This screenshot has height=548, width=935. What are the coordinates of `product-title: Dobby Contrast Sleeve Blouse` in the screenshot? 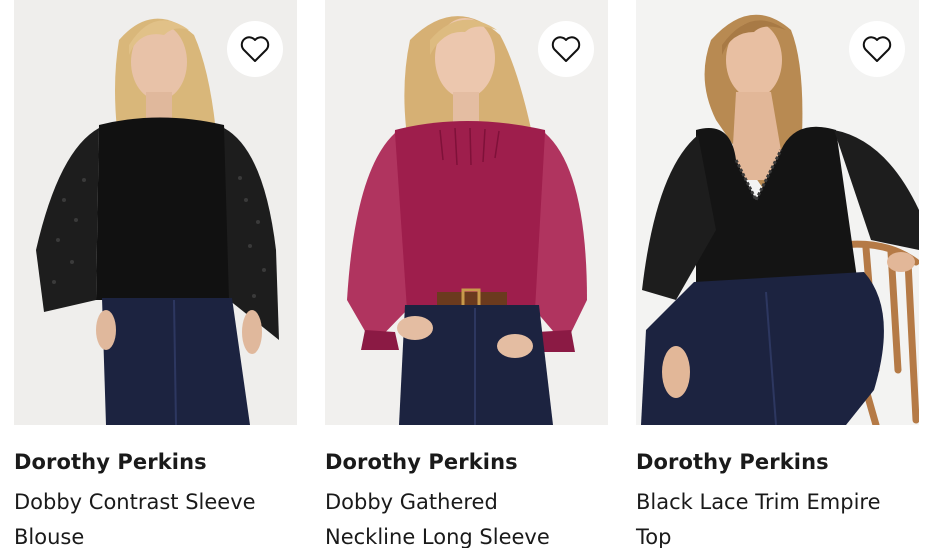 It's located at (154, 516).